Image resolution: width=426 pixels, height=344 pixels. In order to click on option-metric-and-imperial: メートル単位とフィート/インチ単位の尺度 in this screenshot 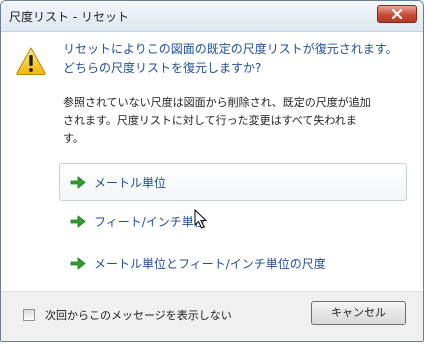, I will do `click(233, 263)`.